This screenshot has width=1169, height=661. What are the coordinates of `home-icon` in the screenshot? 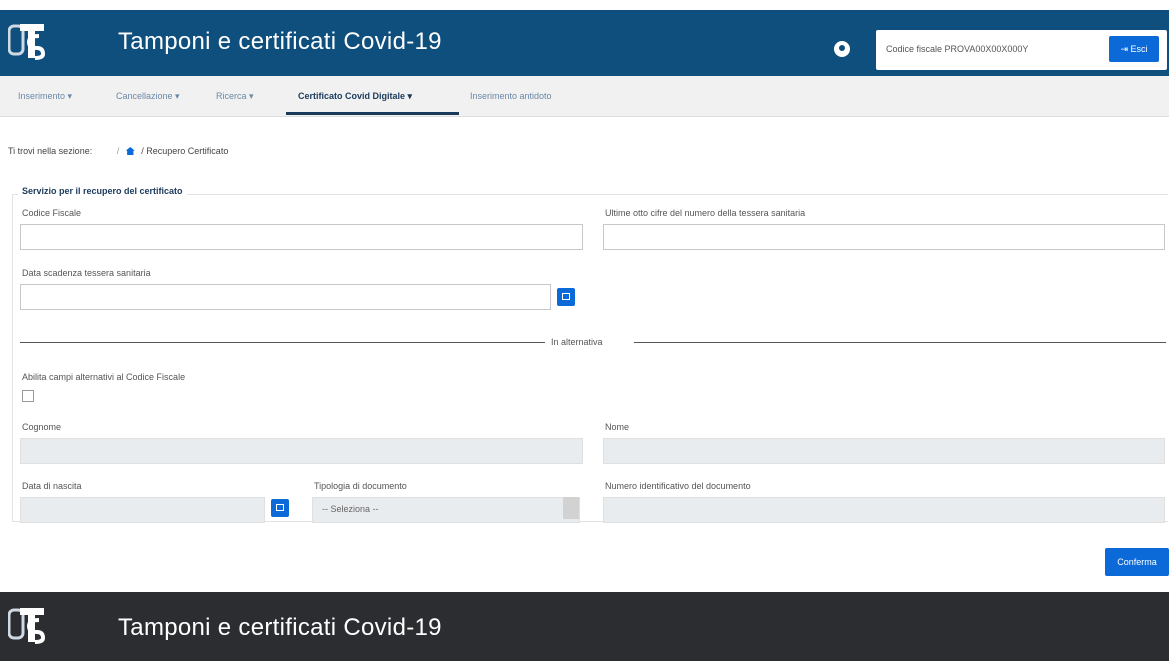 It's located at (130, 151).